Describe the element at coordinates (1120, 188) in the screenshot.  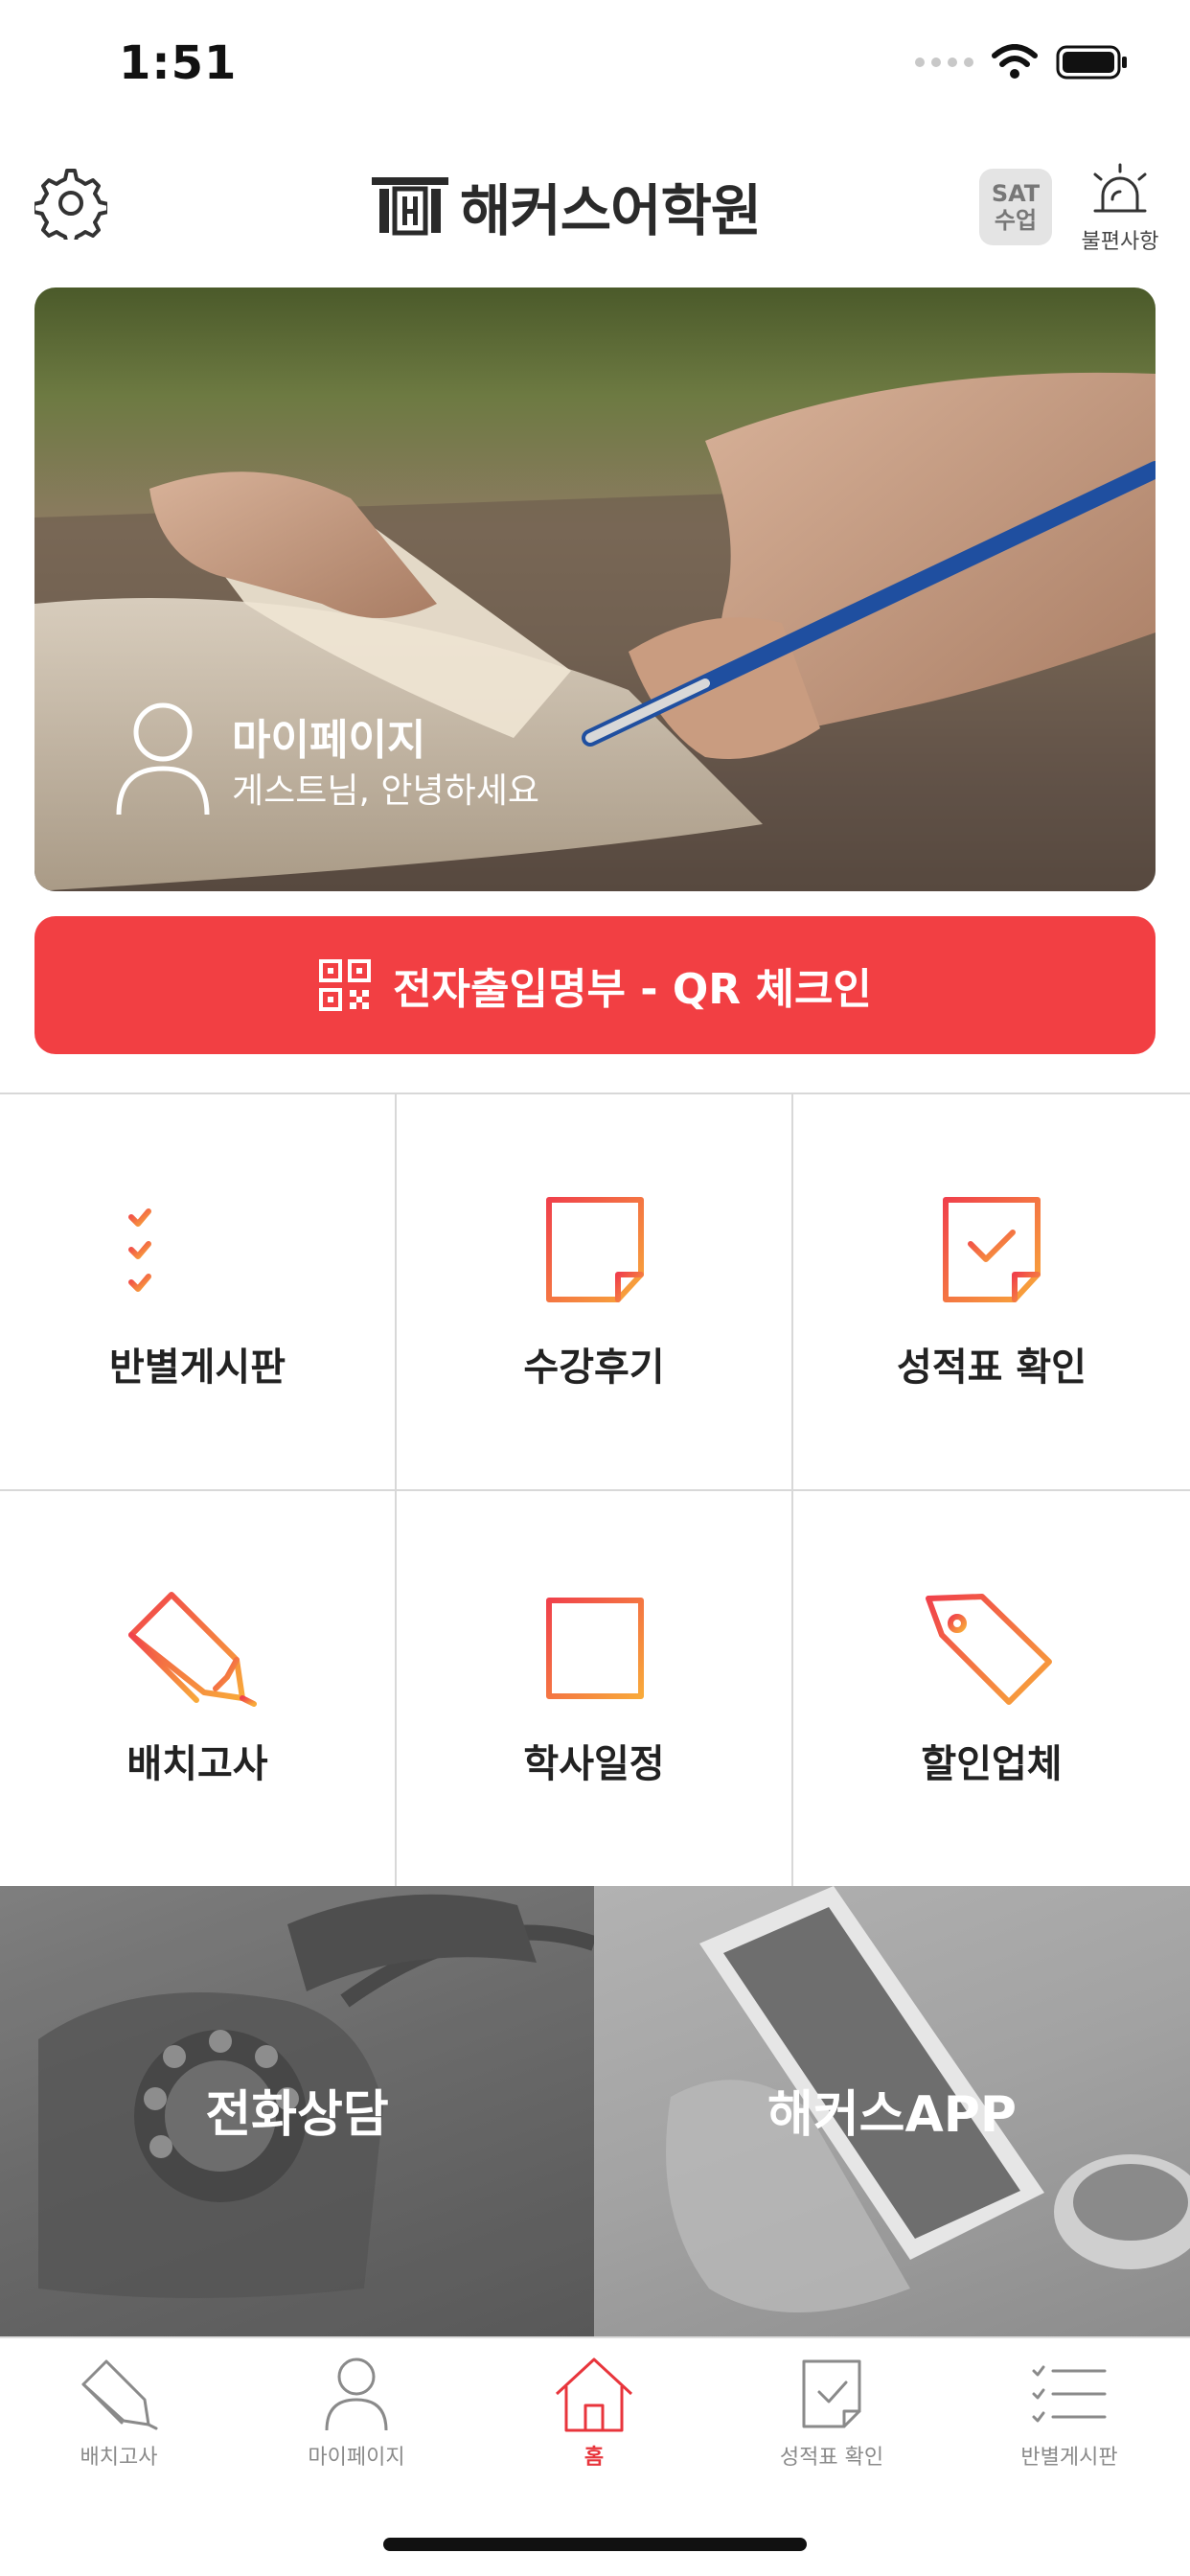
I see `alarm-light-icon` at that location.